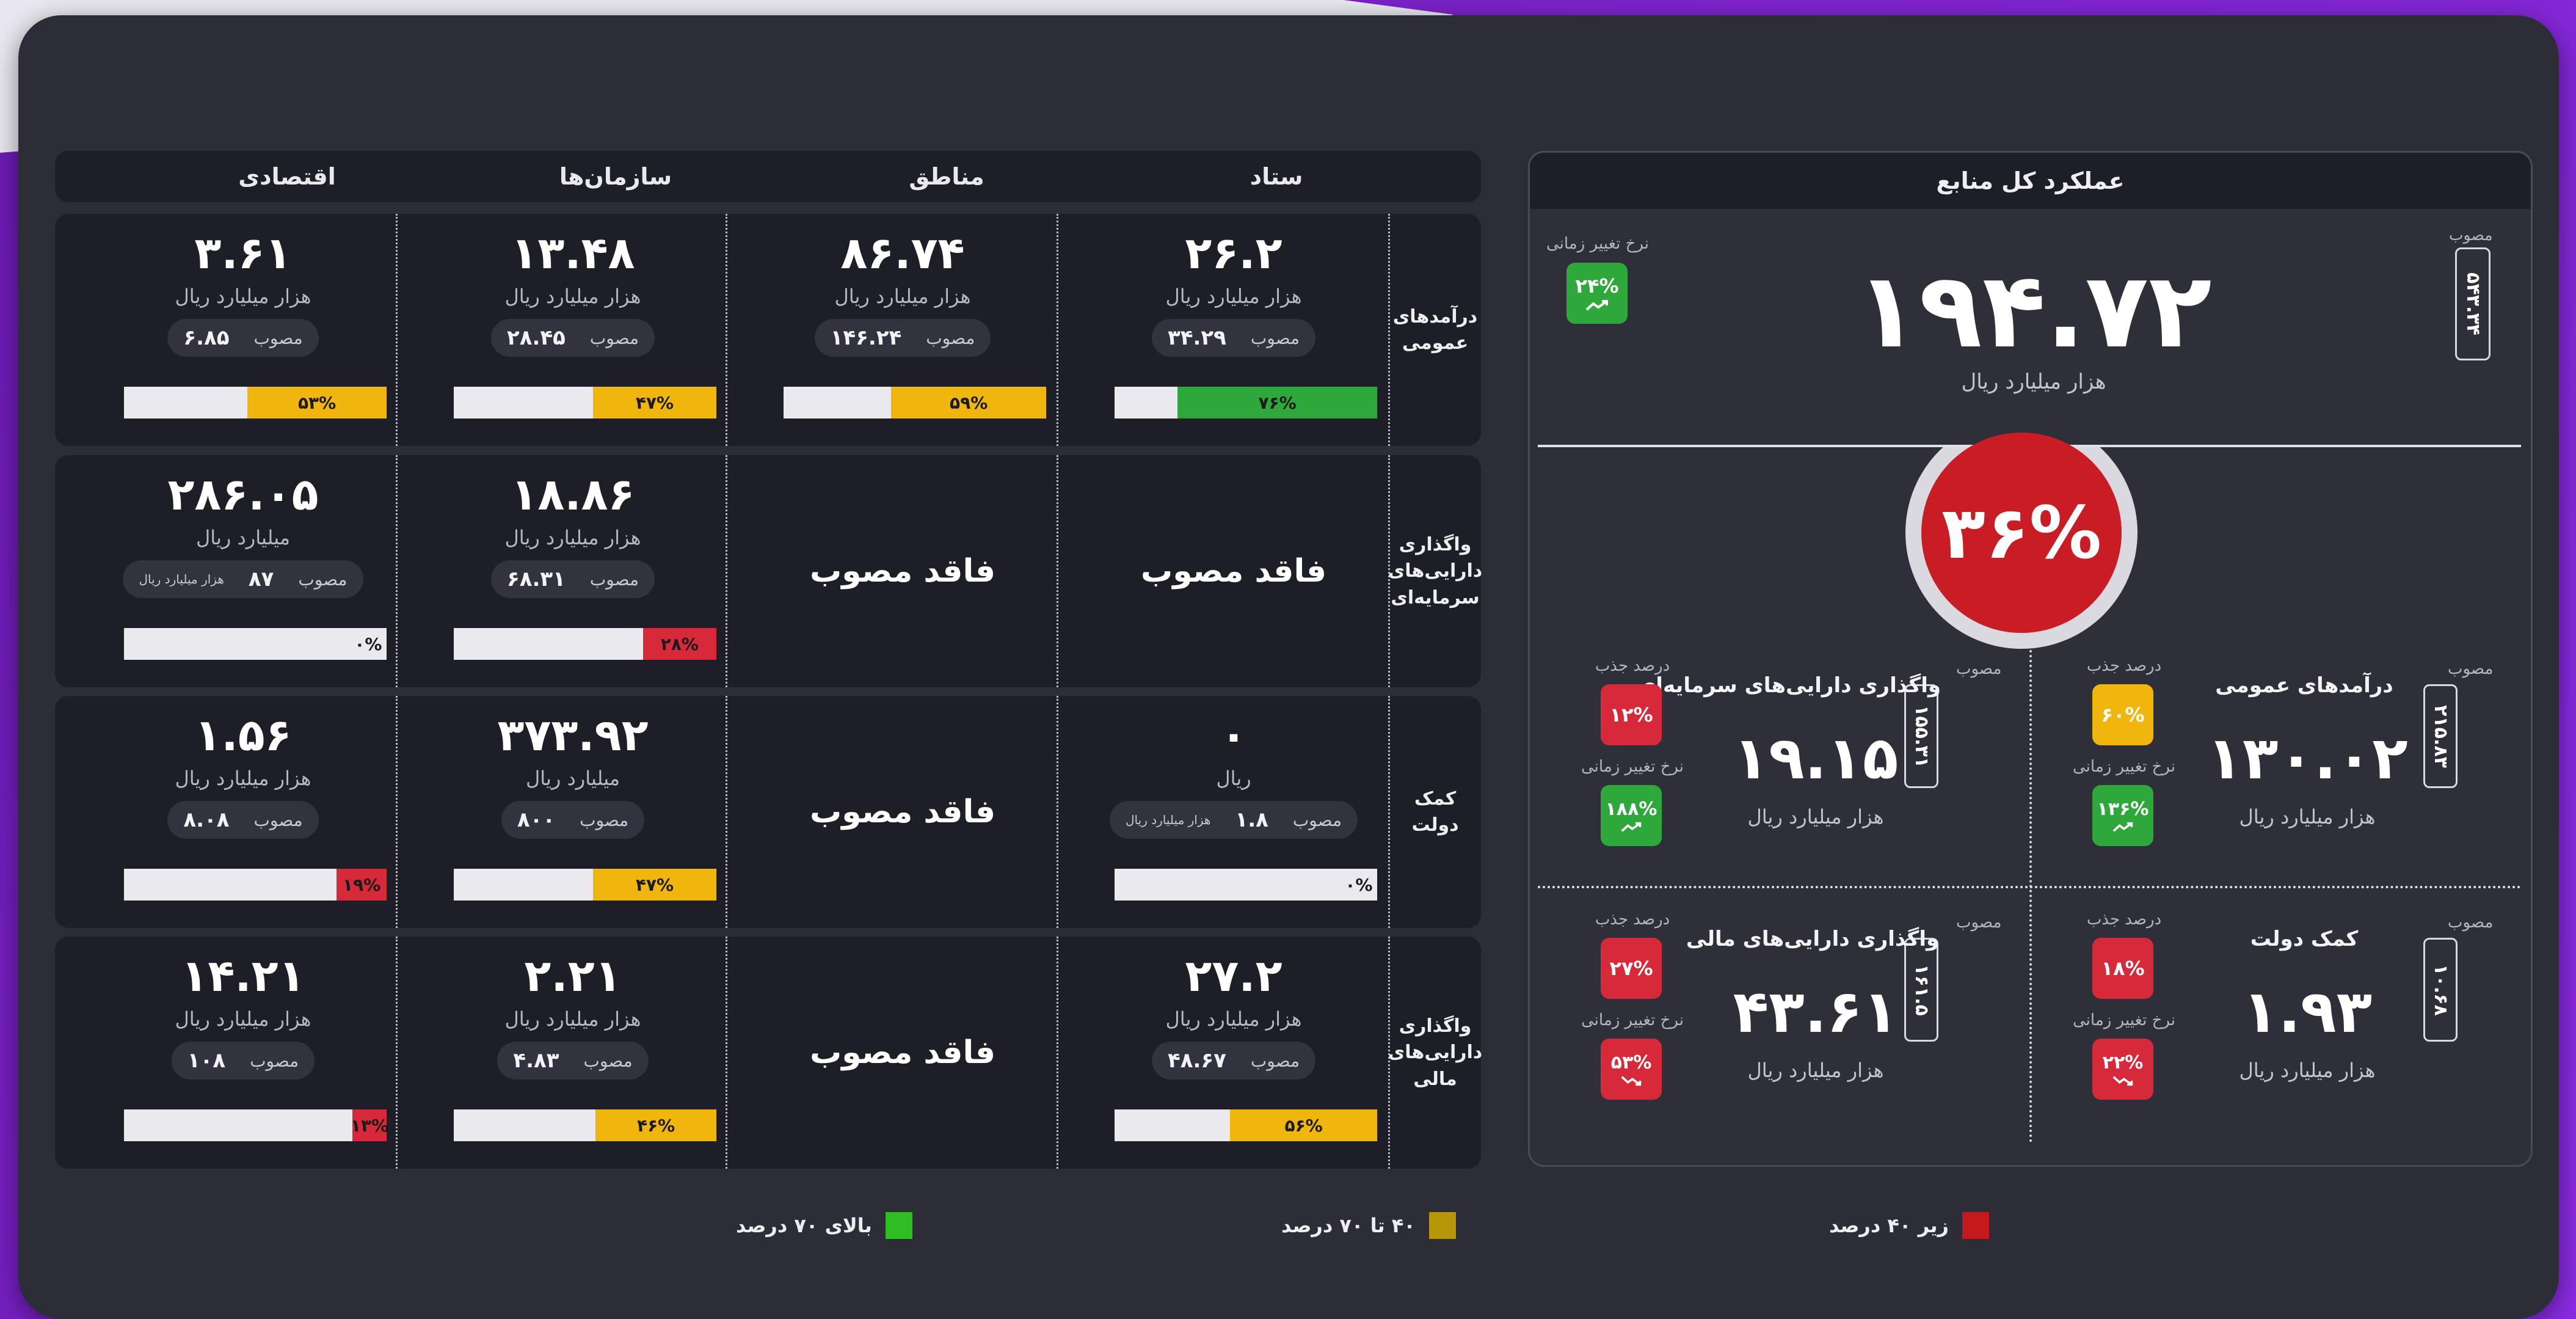  I want to click on total-gauge-percent: ۳۶%, so click(2022, 533).